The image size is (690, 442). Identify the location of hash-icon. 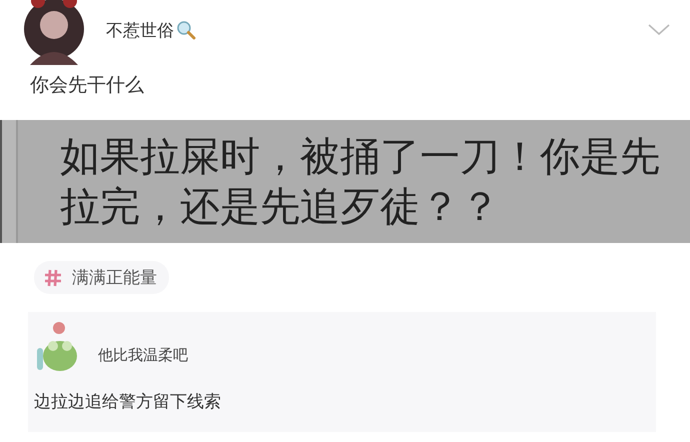
(53, 277).